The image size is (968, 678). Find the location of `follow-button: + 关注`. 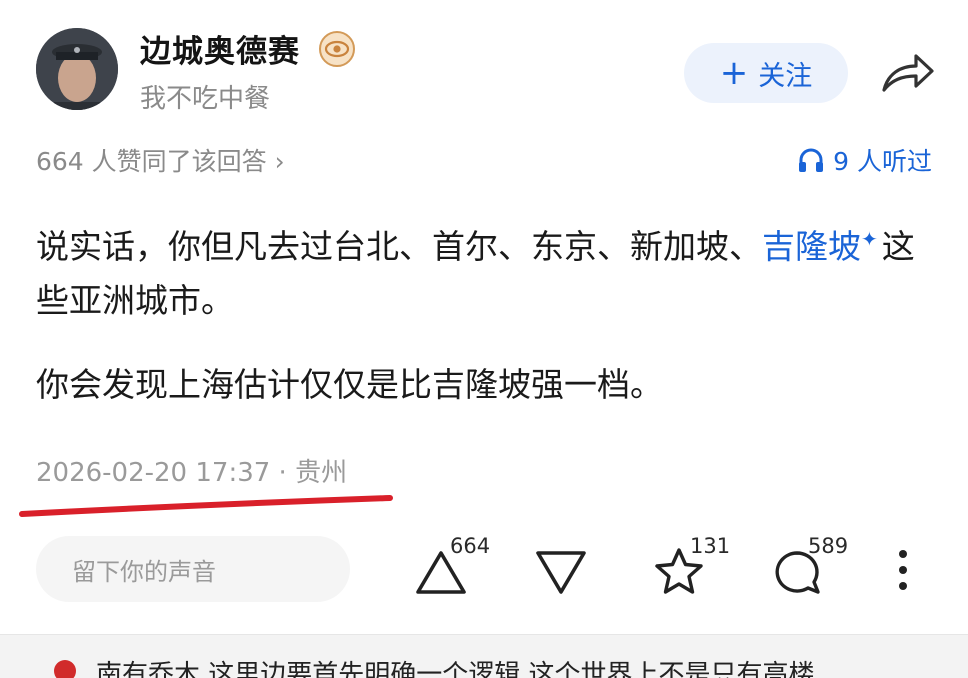

follow-button: + 关注 is located at coordinates (766, 73).